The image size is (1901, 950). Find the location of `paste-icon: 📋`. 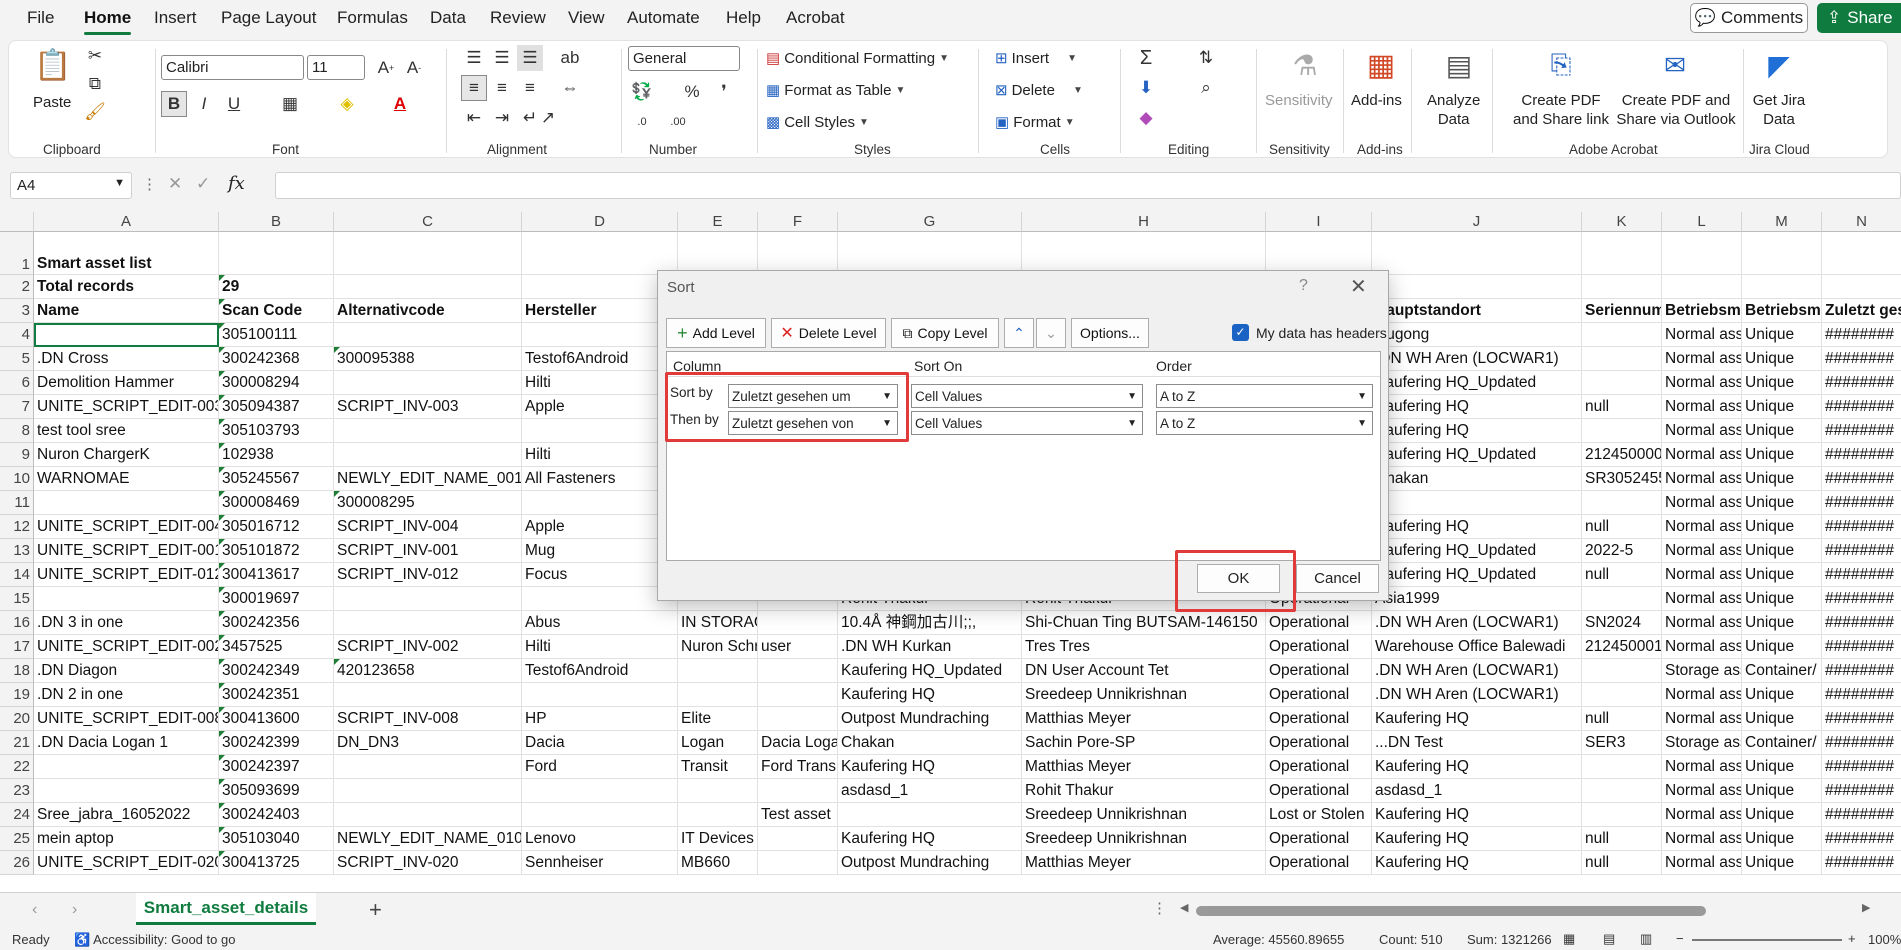

paste-icon: 📋 is located at coordinates (53, 65).